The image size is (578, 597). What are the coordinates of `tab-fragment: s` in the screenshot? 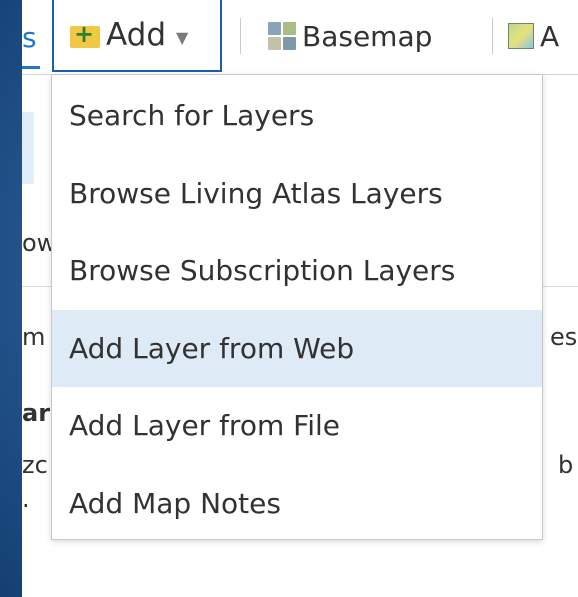 It's located at (31, 38).